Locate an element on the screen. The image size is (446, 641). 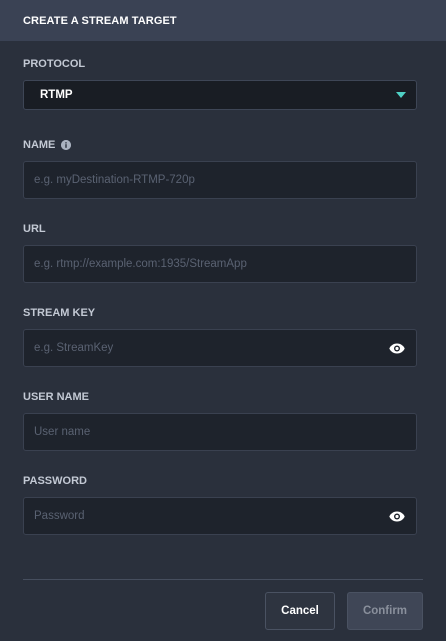
url-label: URL is located at coordinates (34, 229).